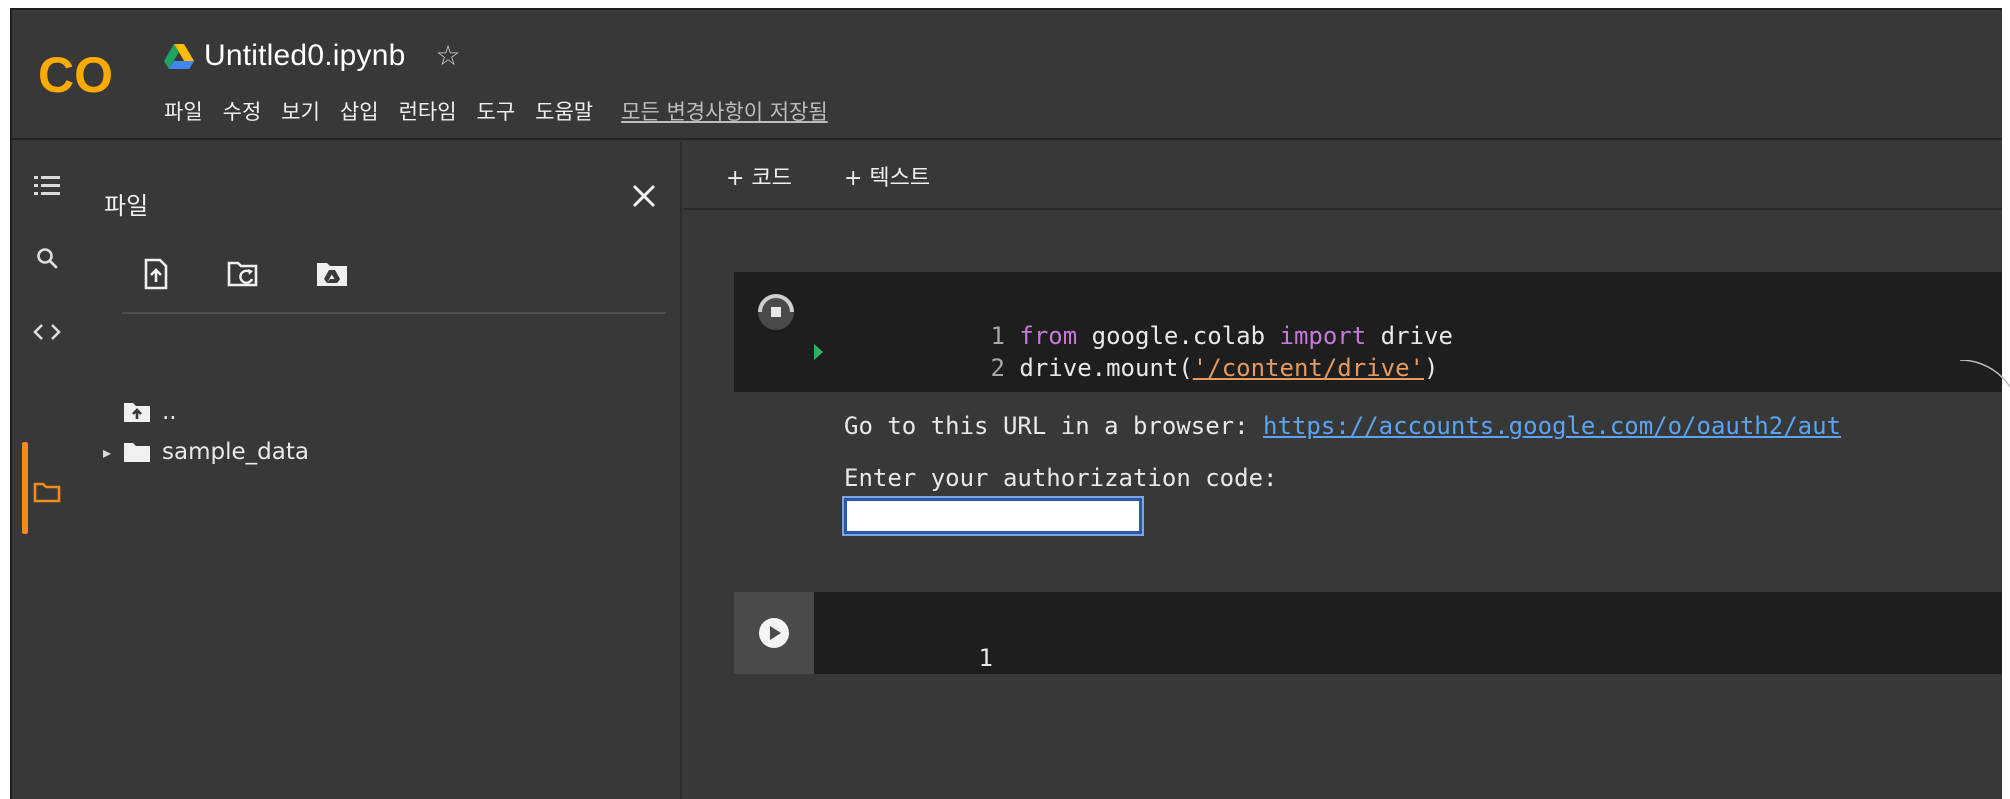  What do you see at coordinates (183, 111) in the screenshot?
I see `menu-file: 파일` at bounding box center [183, 111].